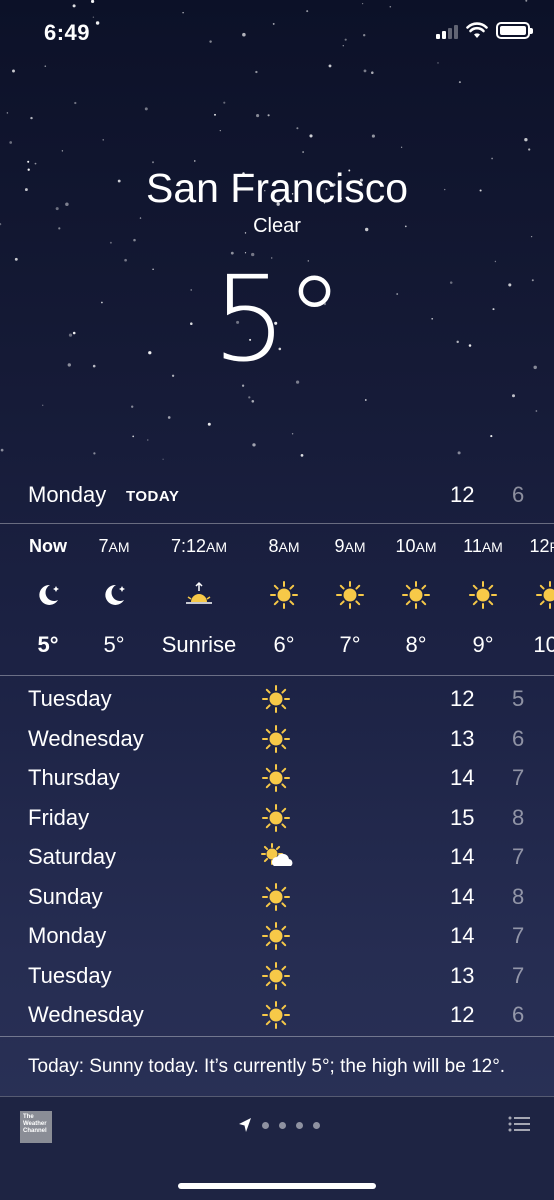 Image resolution: width=554 pixels, height=1200 pixels. Describe the element at coordinates (519, 1124) in the screenshot. I see `city-list-icon` at that location.